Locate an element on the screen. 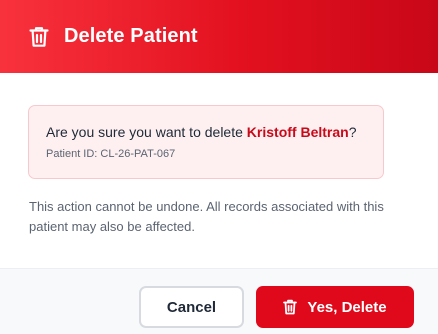 Image resolution: width=438 pixels, height=334 pixels. confirm-delete-button: Yes, Delete is located at coordinates (335, 307).